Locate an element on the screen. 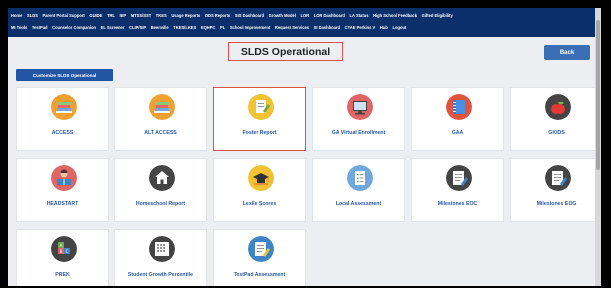  svg-text: A is located at coordinates (61, 245).